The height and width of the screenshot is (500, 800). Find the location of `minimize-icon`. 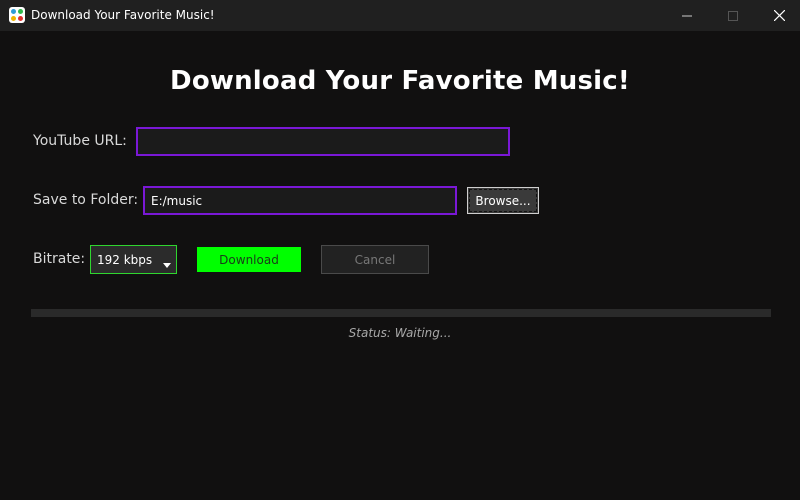

minimize-icon is located at coordinates (687, 15).